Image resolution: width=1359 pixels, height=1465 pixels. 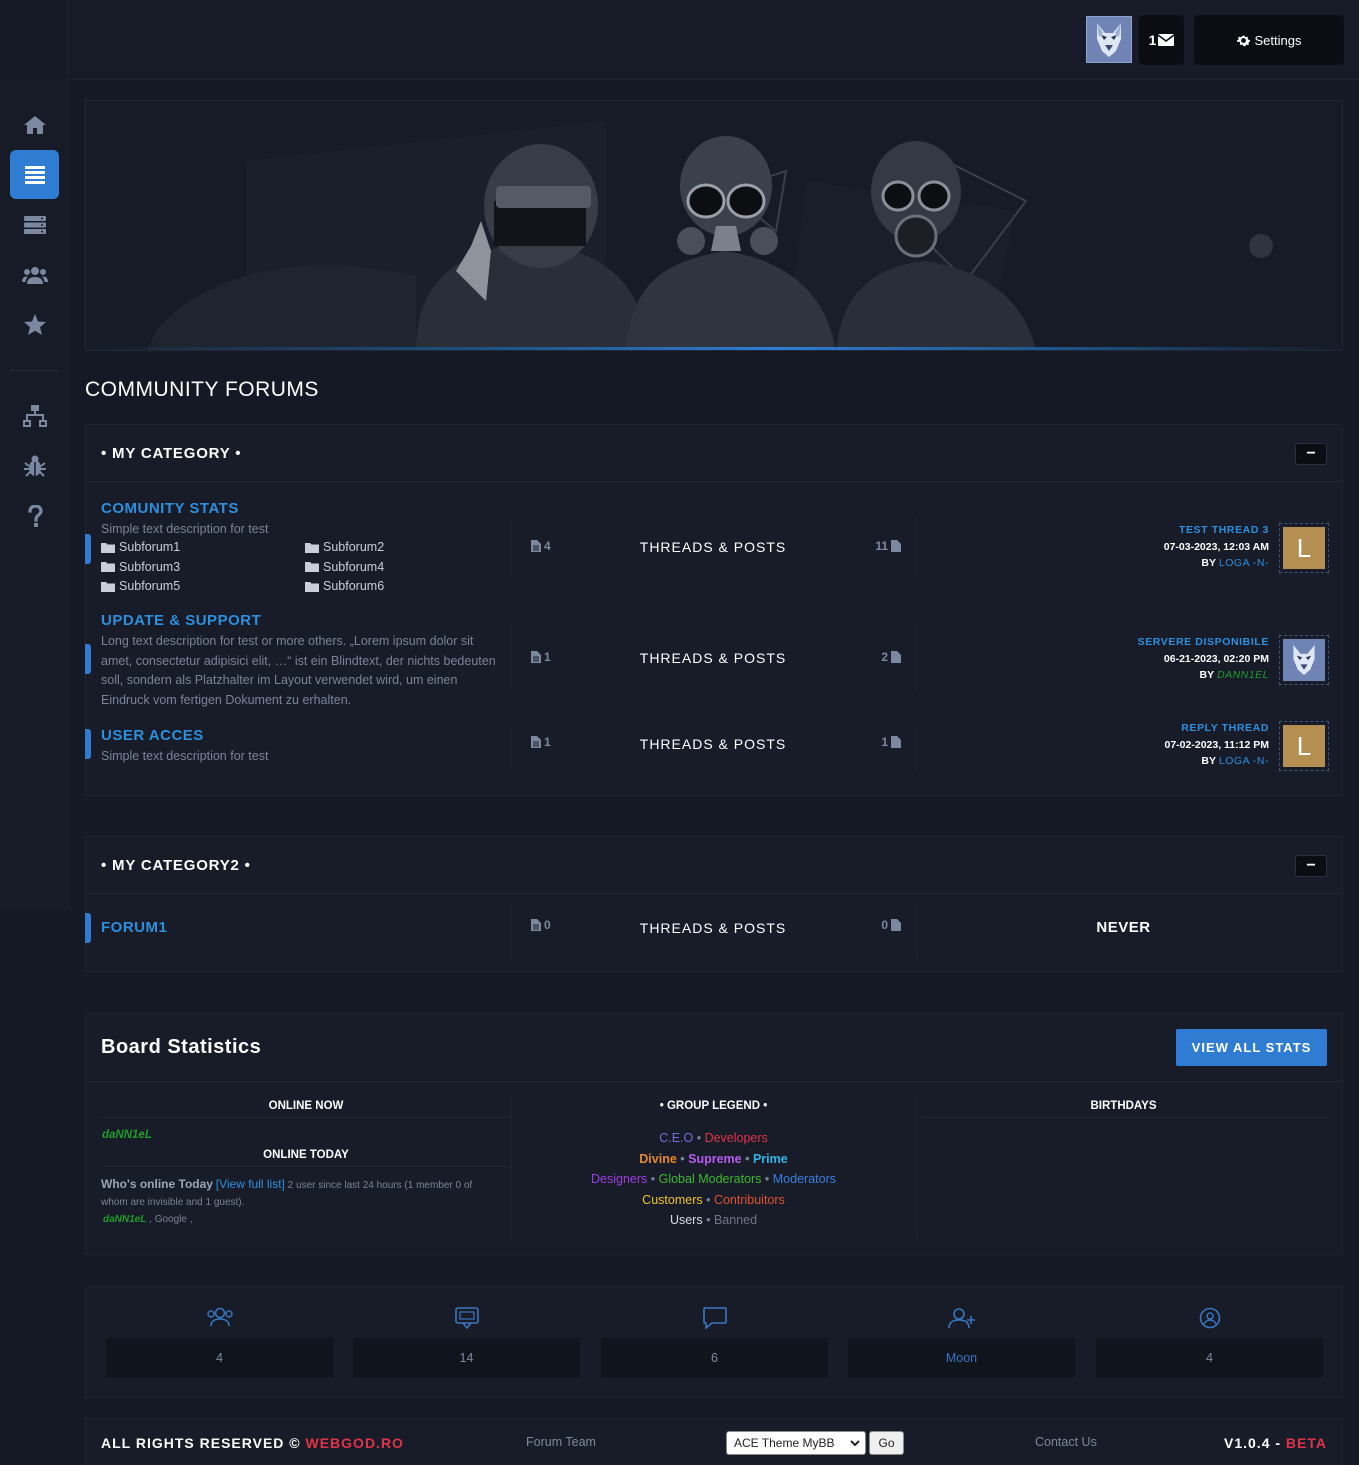 I want to click on theme-go-button: Go, so click(x=886, y=1443).